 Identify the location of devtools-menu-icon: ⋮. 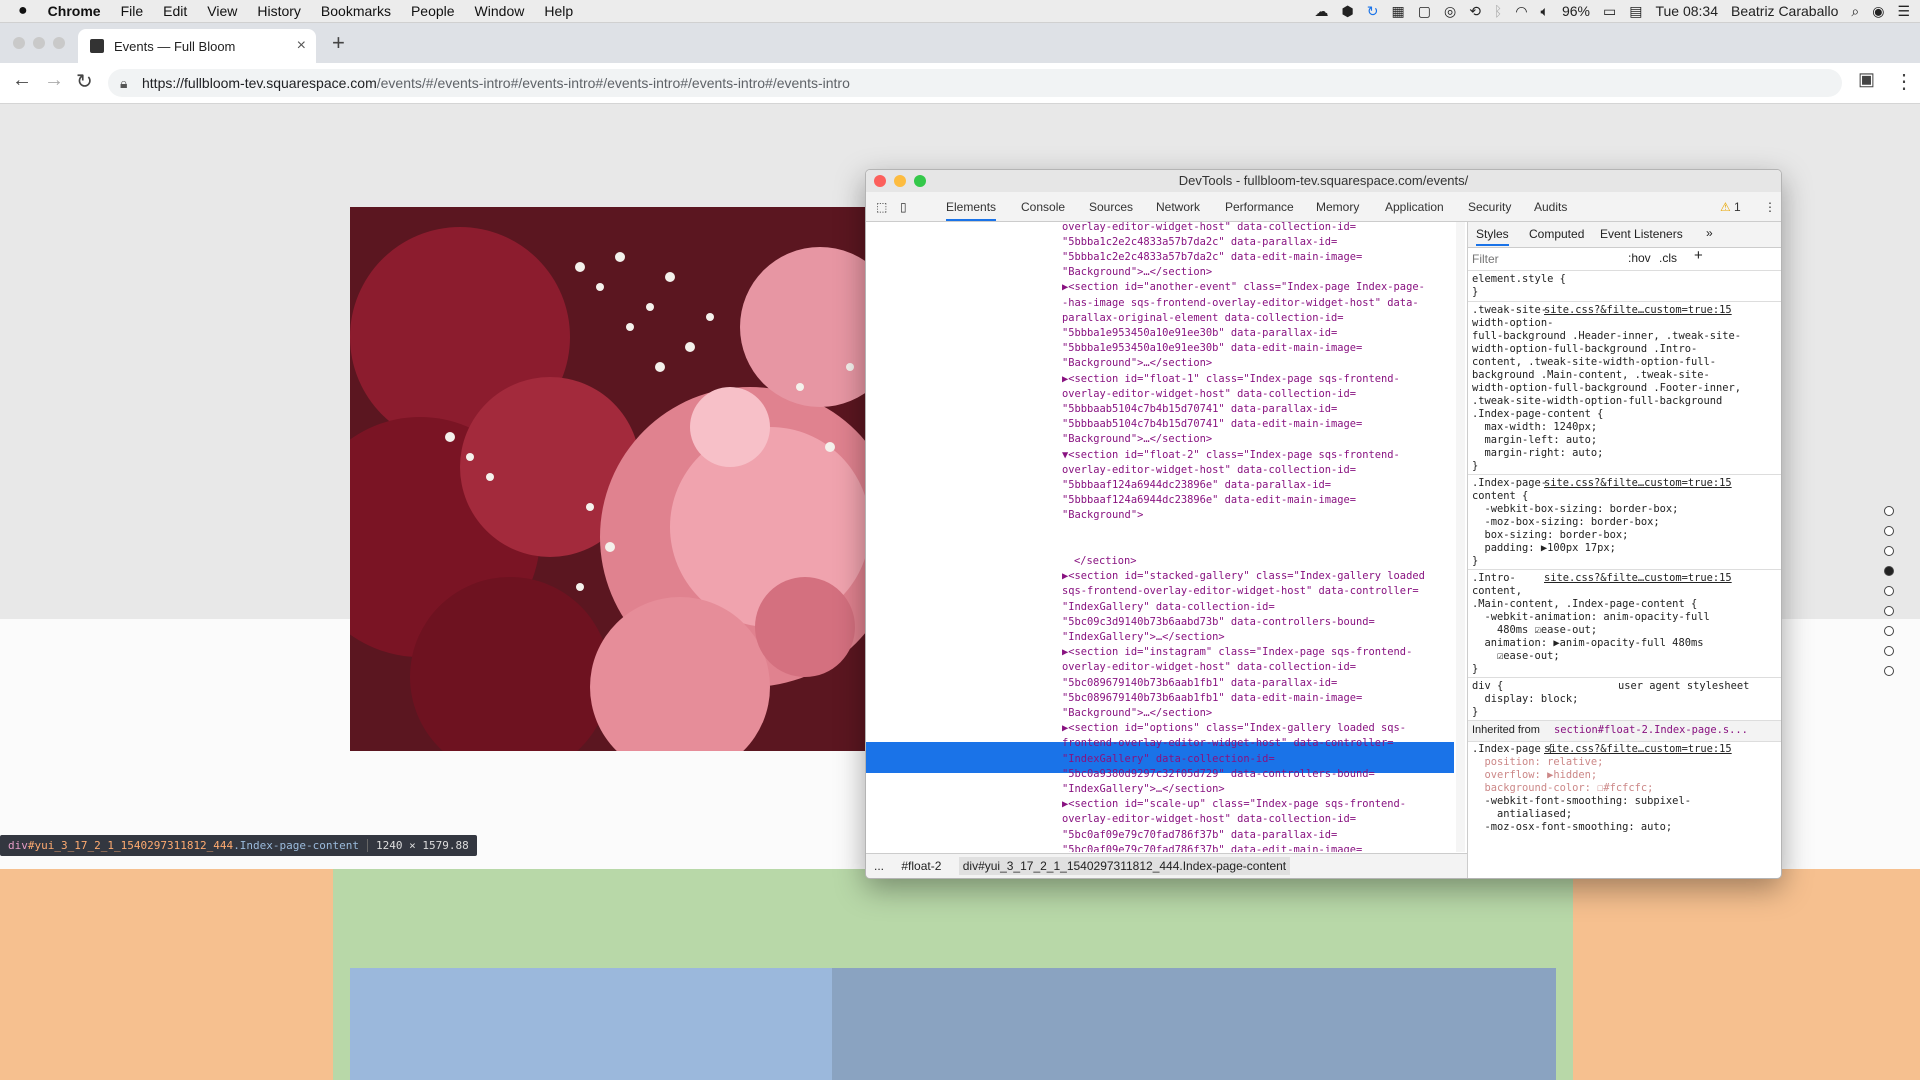
(1770, 207).